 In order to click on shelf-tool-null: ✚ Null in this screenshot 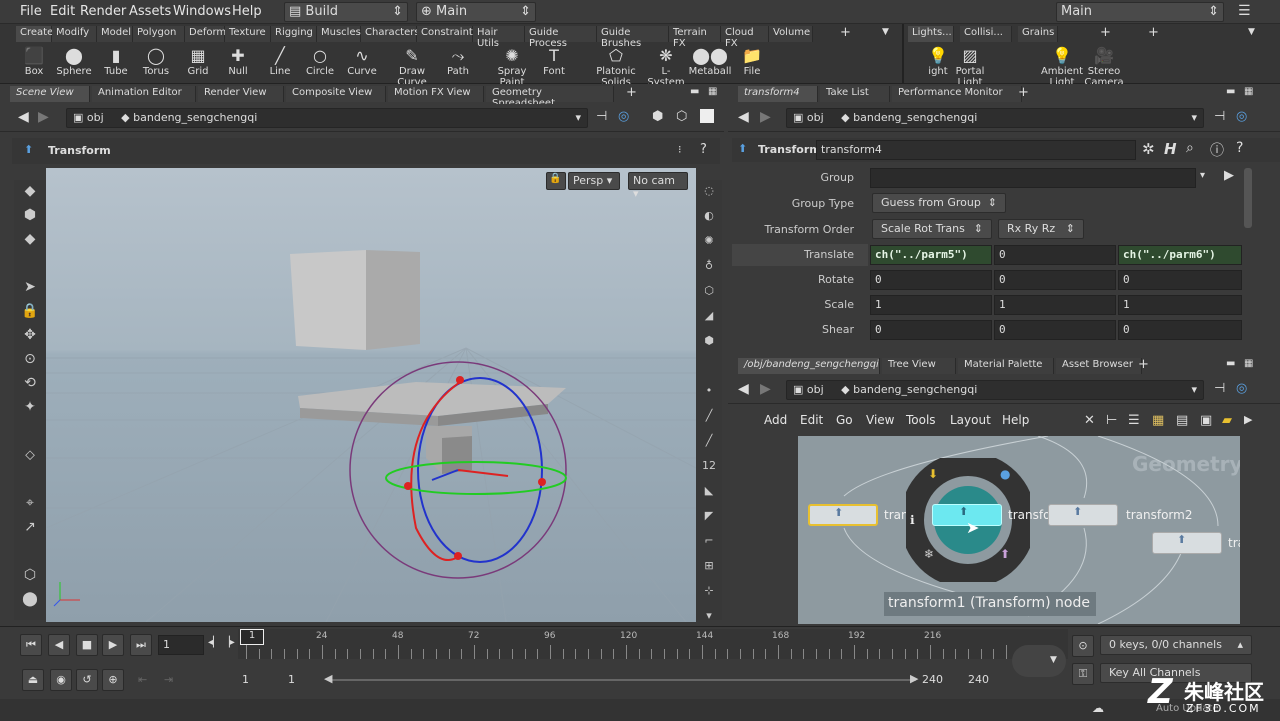, I will do `click(238, 64)`.